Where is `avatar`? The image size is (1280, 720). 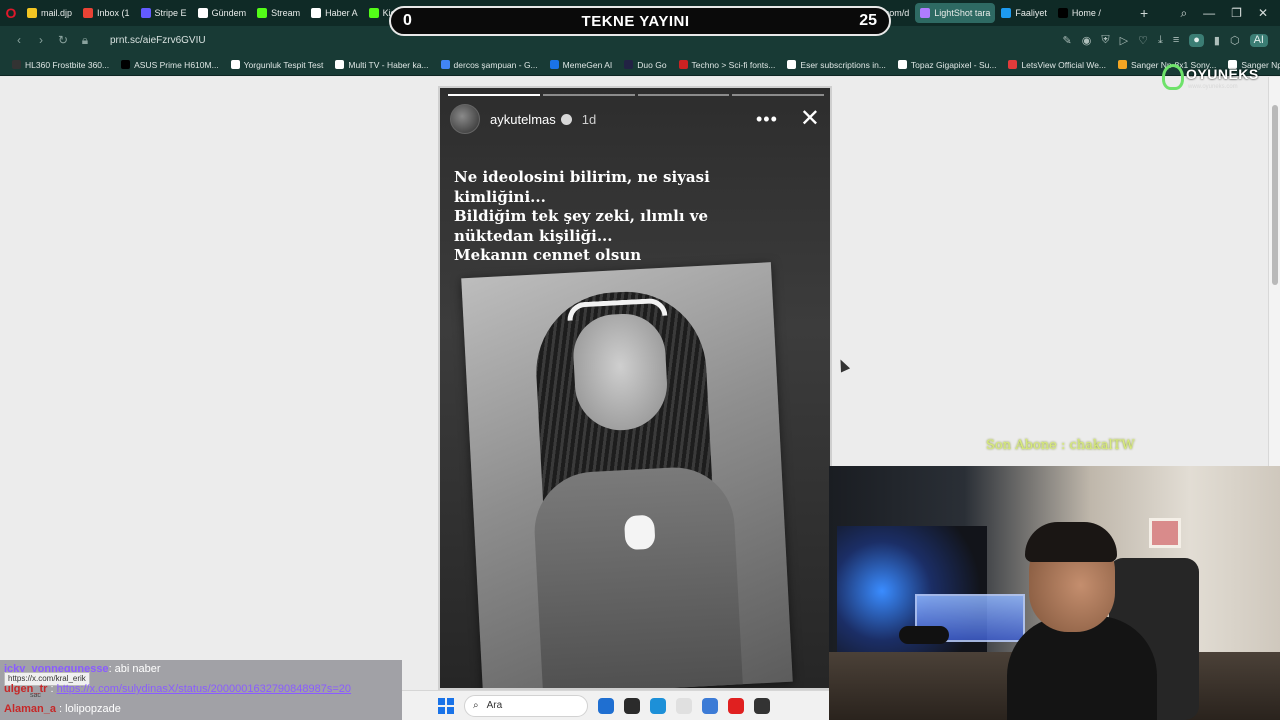
avatar is located at coordinates (465, 119).